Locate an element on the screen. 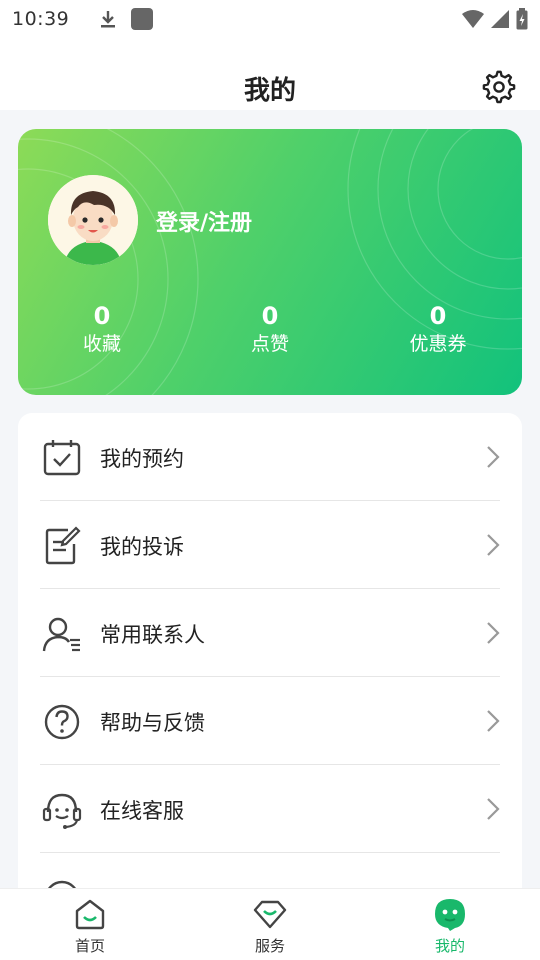 The image size is (540, 960). stat-likes-label: 点赞 is located at coordinates (269, 344).